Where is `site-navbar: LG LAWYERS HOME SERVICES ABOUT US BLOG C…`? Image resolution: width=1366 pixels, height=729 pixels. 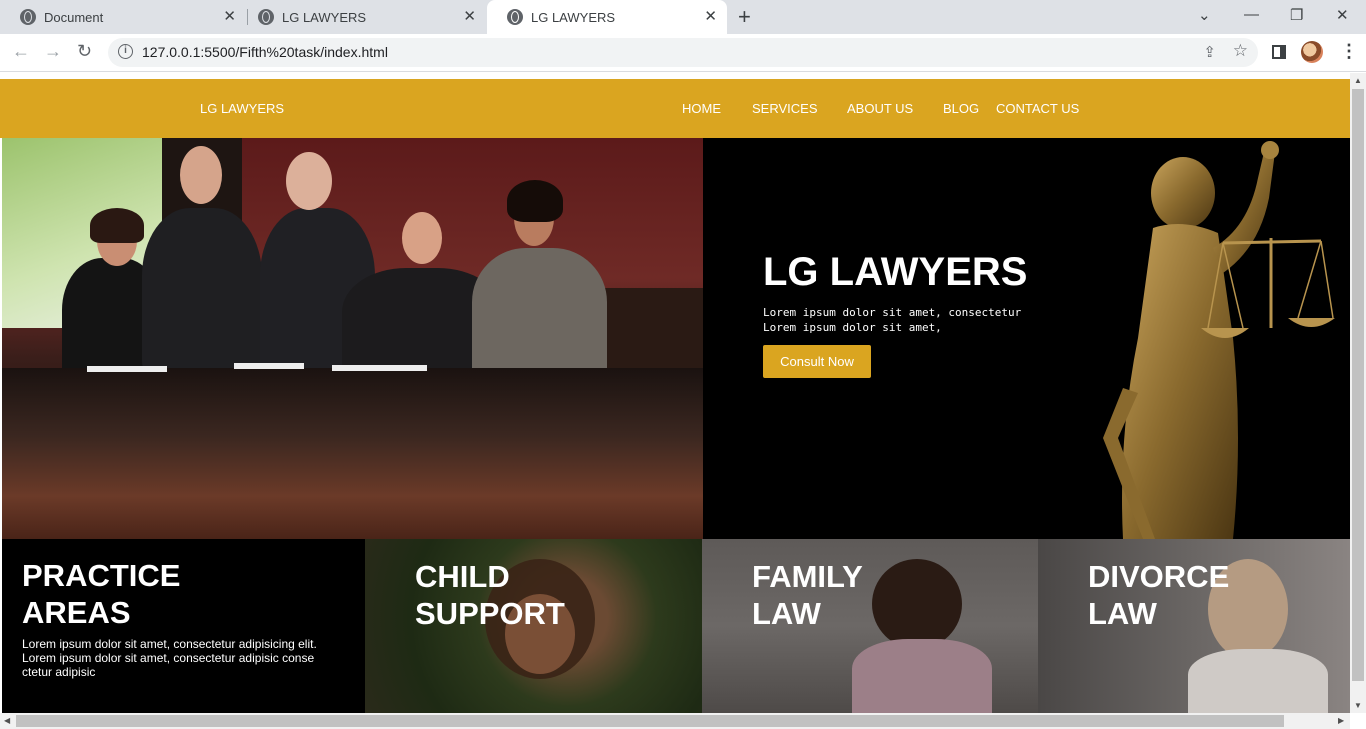 site-navbar: LG LAWYERS HOME SERVICES ABOUT US BLOG C… is located at coordinates (675, 108).